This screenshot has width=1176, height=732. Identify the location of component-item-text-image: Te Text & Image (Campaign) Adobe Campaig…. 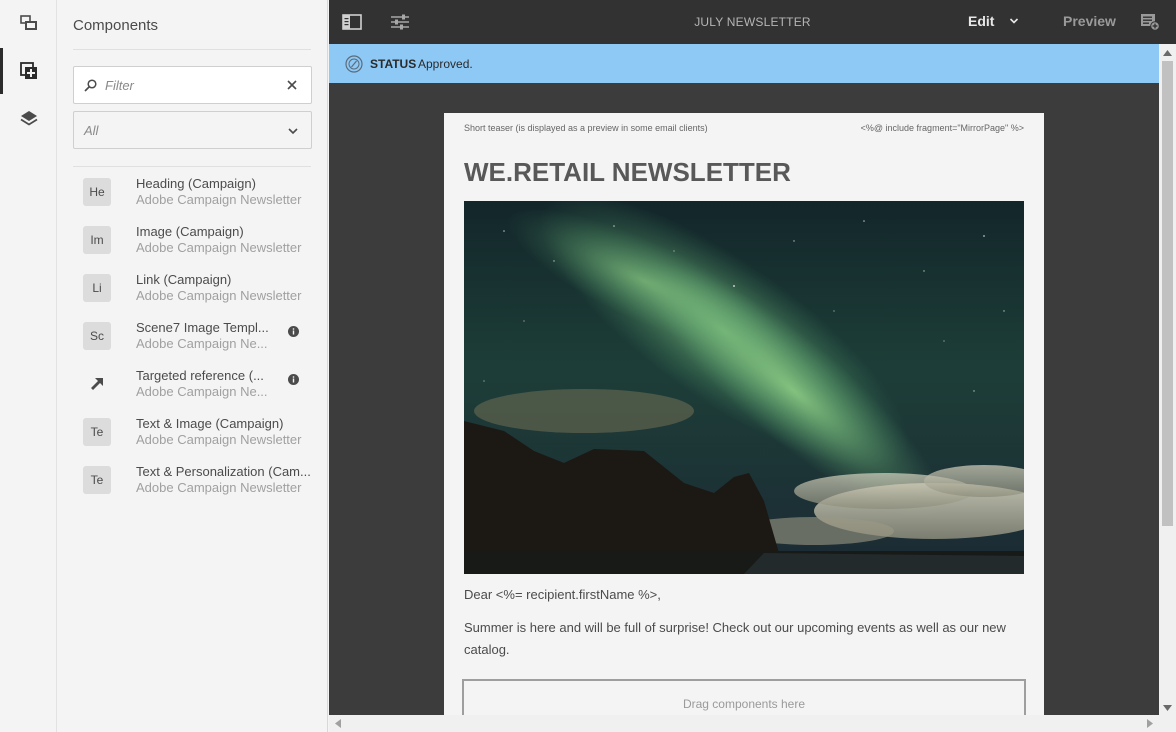
(192, 432).